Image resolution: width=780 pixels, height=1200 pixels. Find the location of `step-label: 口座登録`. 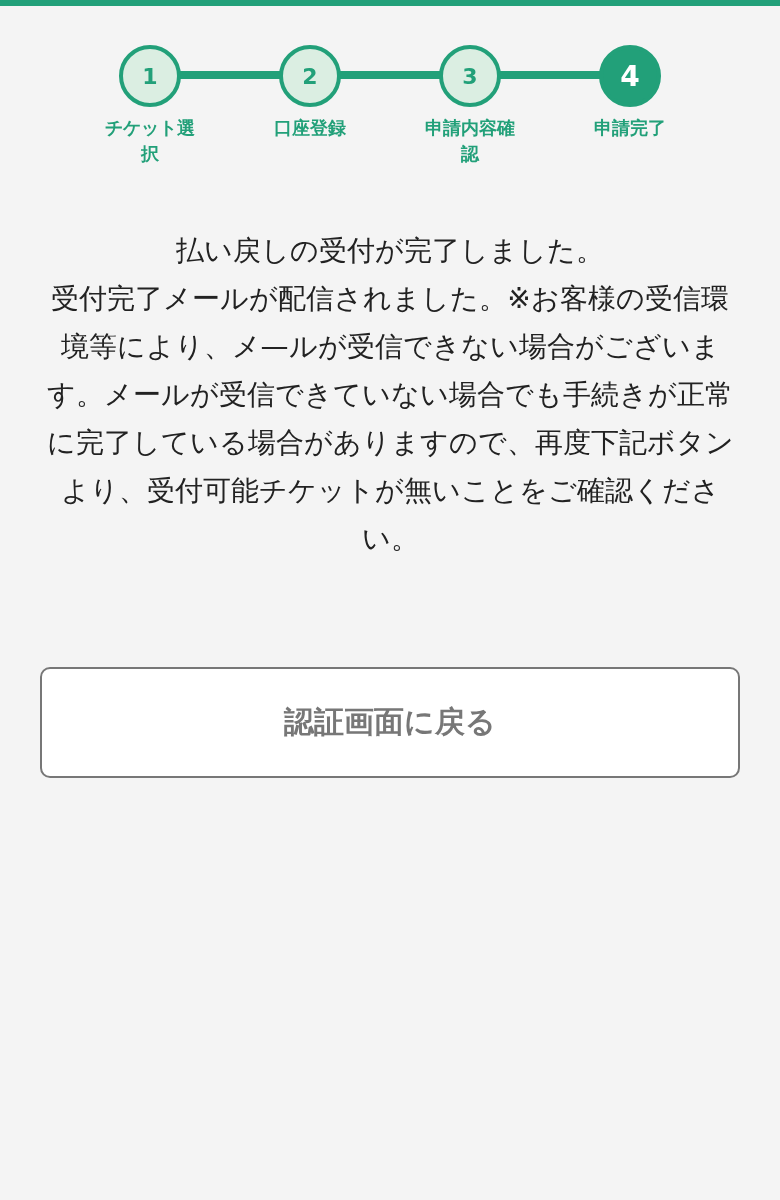

step-label: 口座登録 is located at coordinates (310, 128).